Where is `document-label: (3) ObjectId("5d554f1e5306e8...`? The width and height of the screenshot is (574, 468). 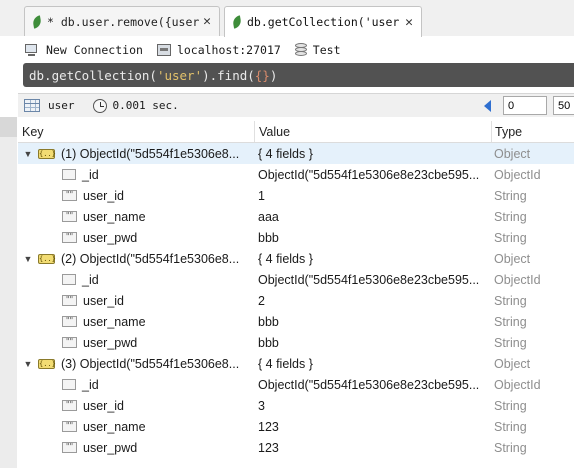 document-label: (3) ObjectId("5d554f1e5306e8... is located at coordinates (150, 363).